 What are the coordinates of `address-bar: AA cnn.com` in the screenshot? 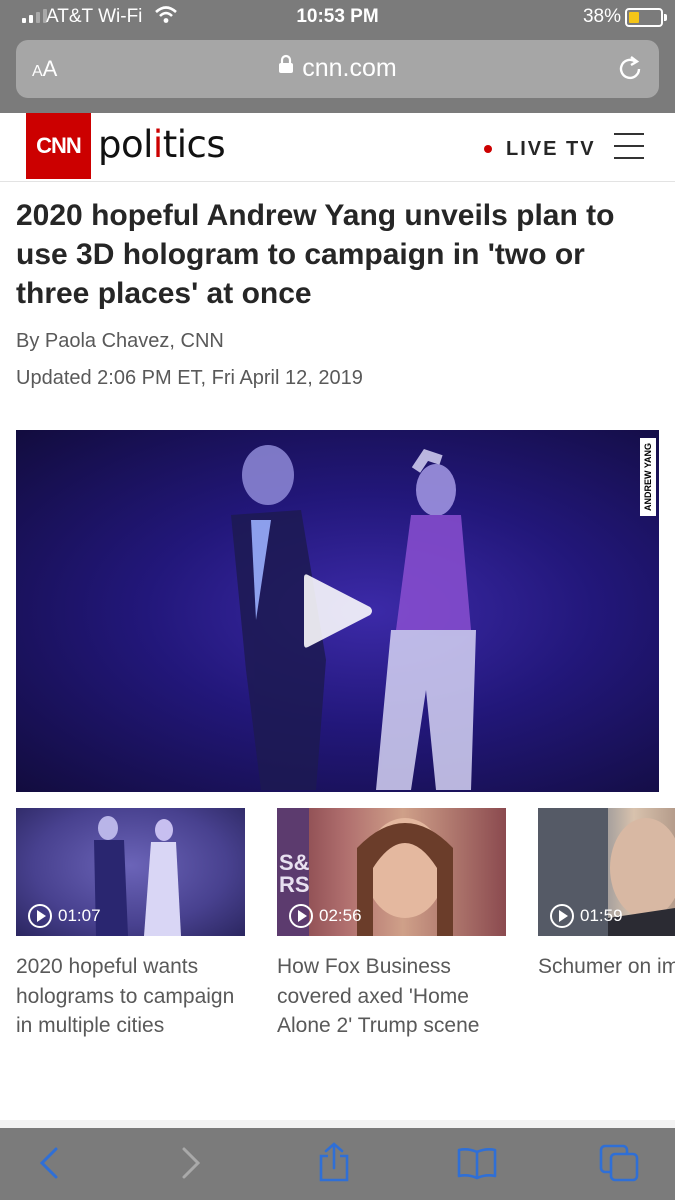 It's located at (337, 69).